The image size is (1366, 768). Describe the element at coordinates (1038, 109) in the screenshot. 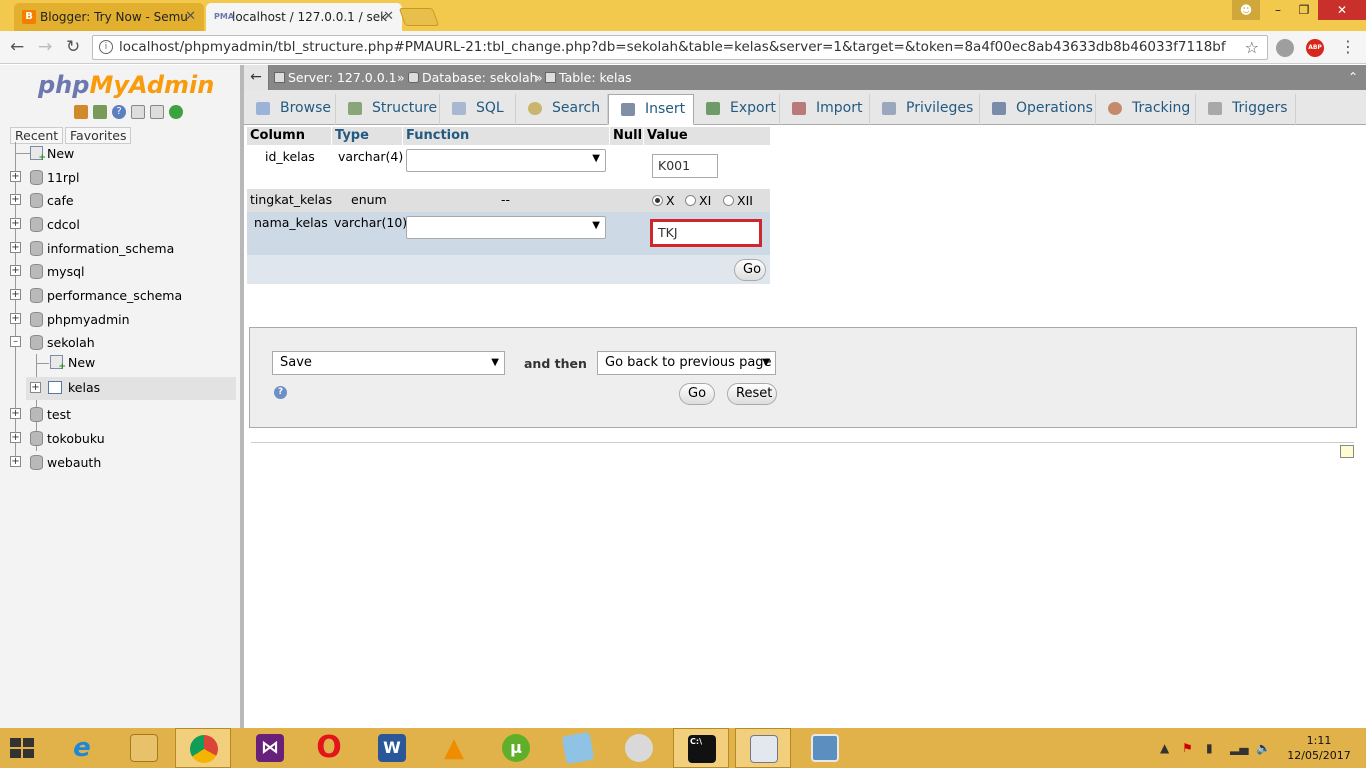

I see `tab-operations: Operations` at that location.